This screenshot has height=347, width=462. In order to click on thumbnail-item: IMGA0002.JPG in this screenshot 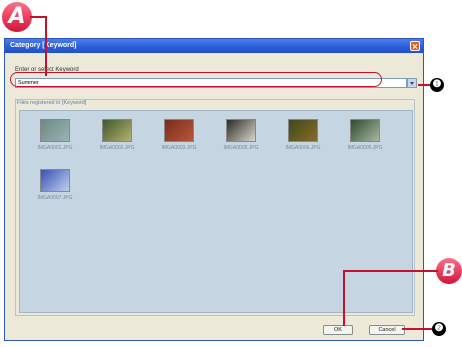, I will do `click(117, 135)`.